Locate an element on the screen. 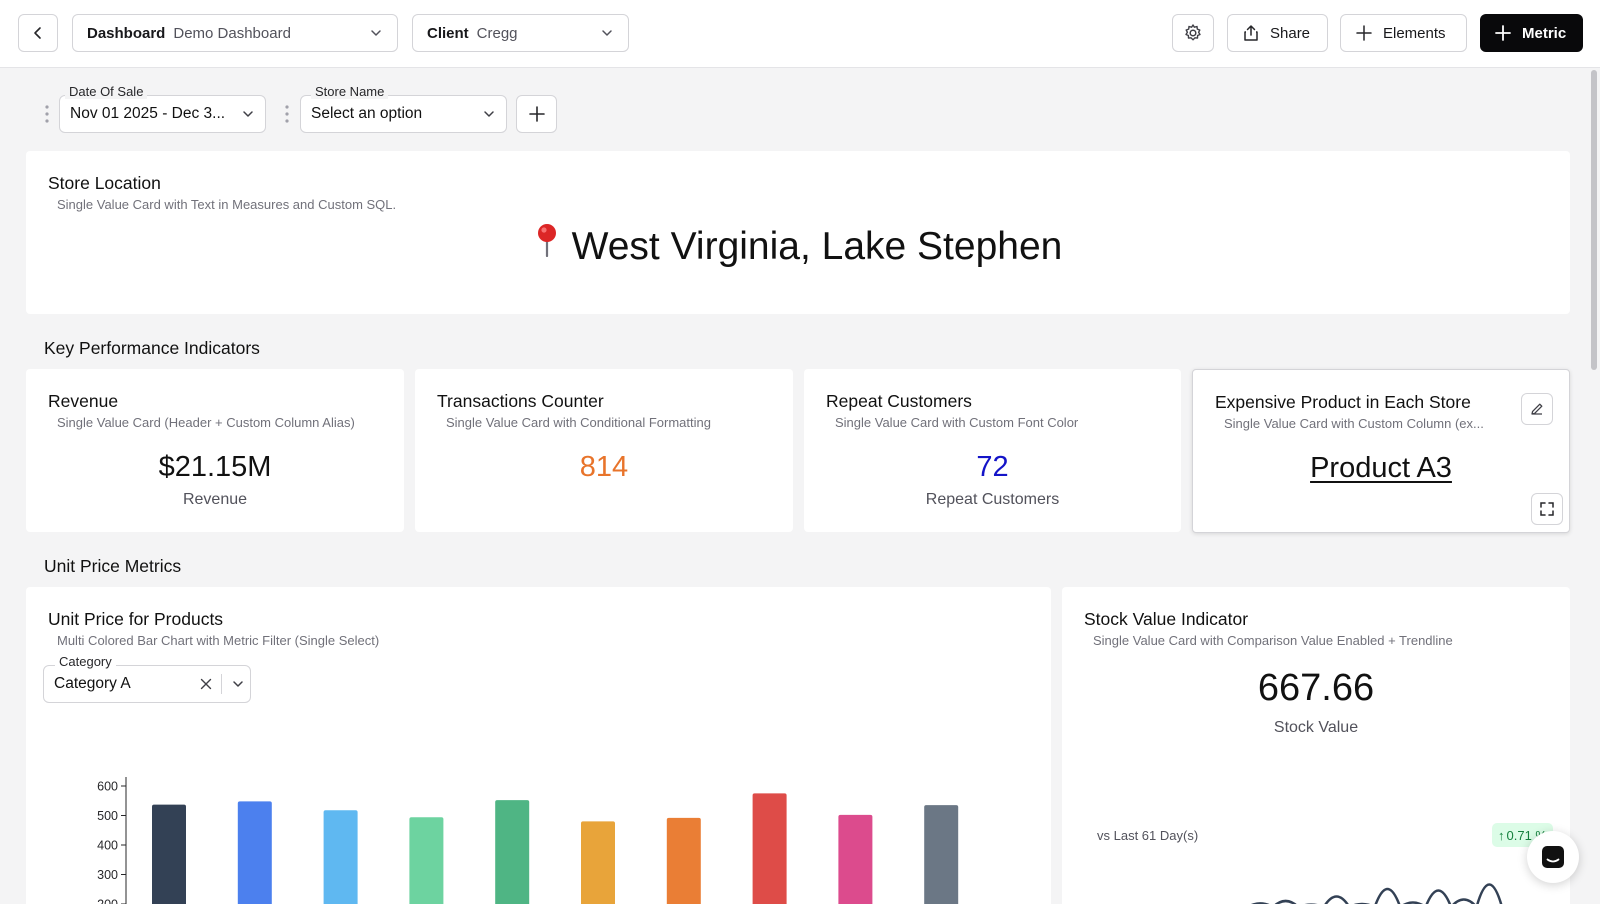  add-filter-button is located at coordinates (536, 114).